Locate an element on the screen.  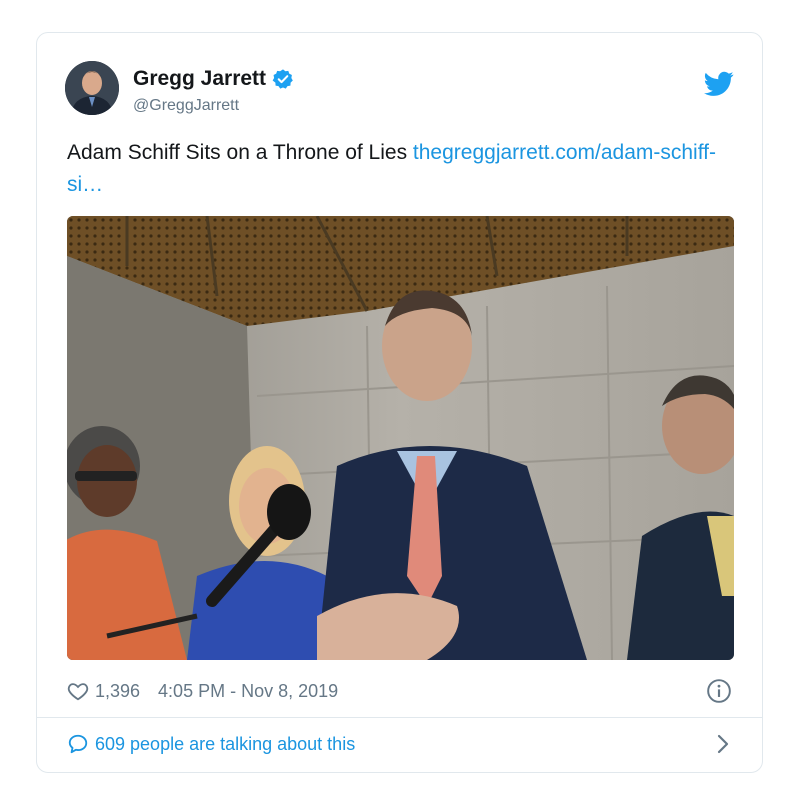
heart-icon is located at coordinates (78, 691).